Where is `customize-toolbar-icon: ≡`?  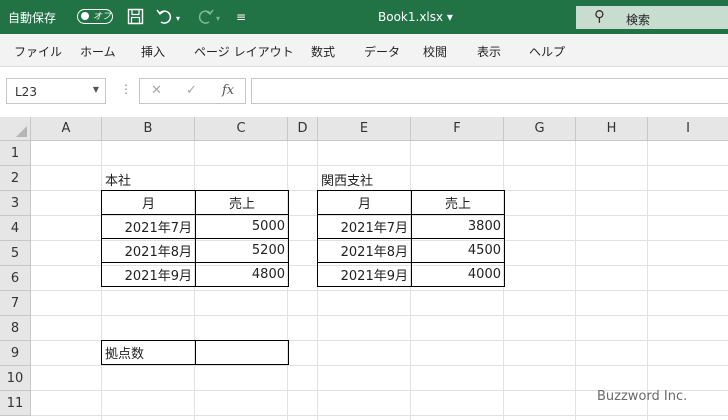
customize-toolbar-icon: ≡ is located at coordinates (241, 17).